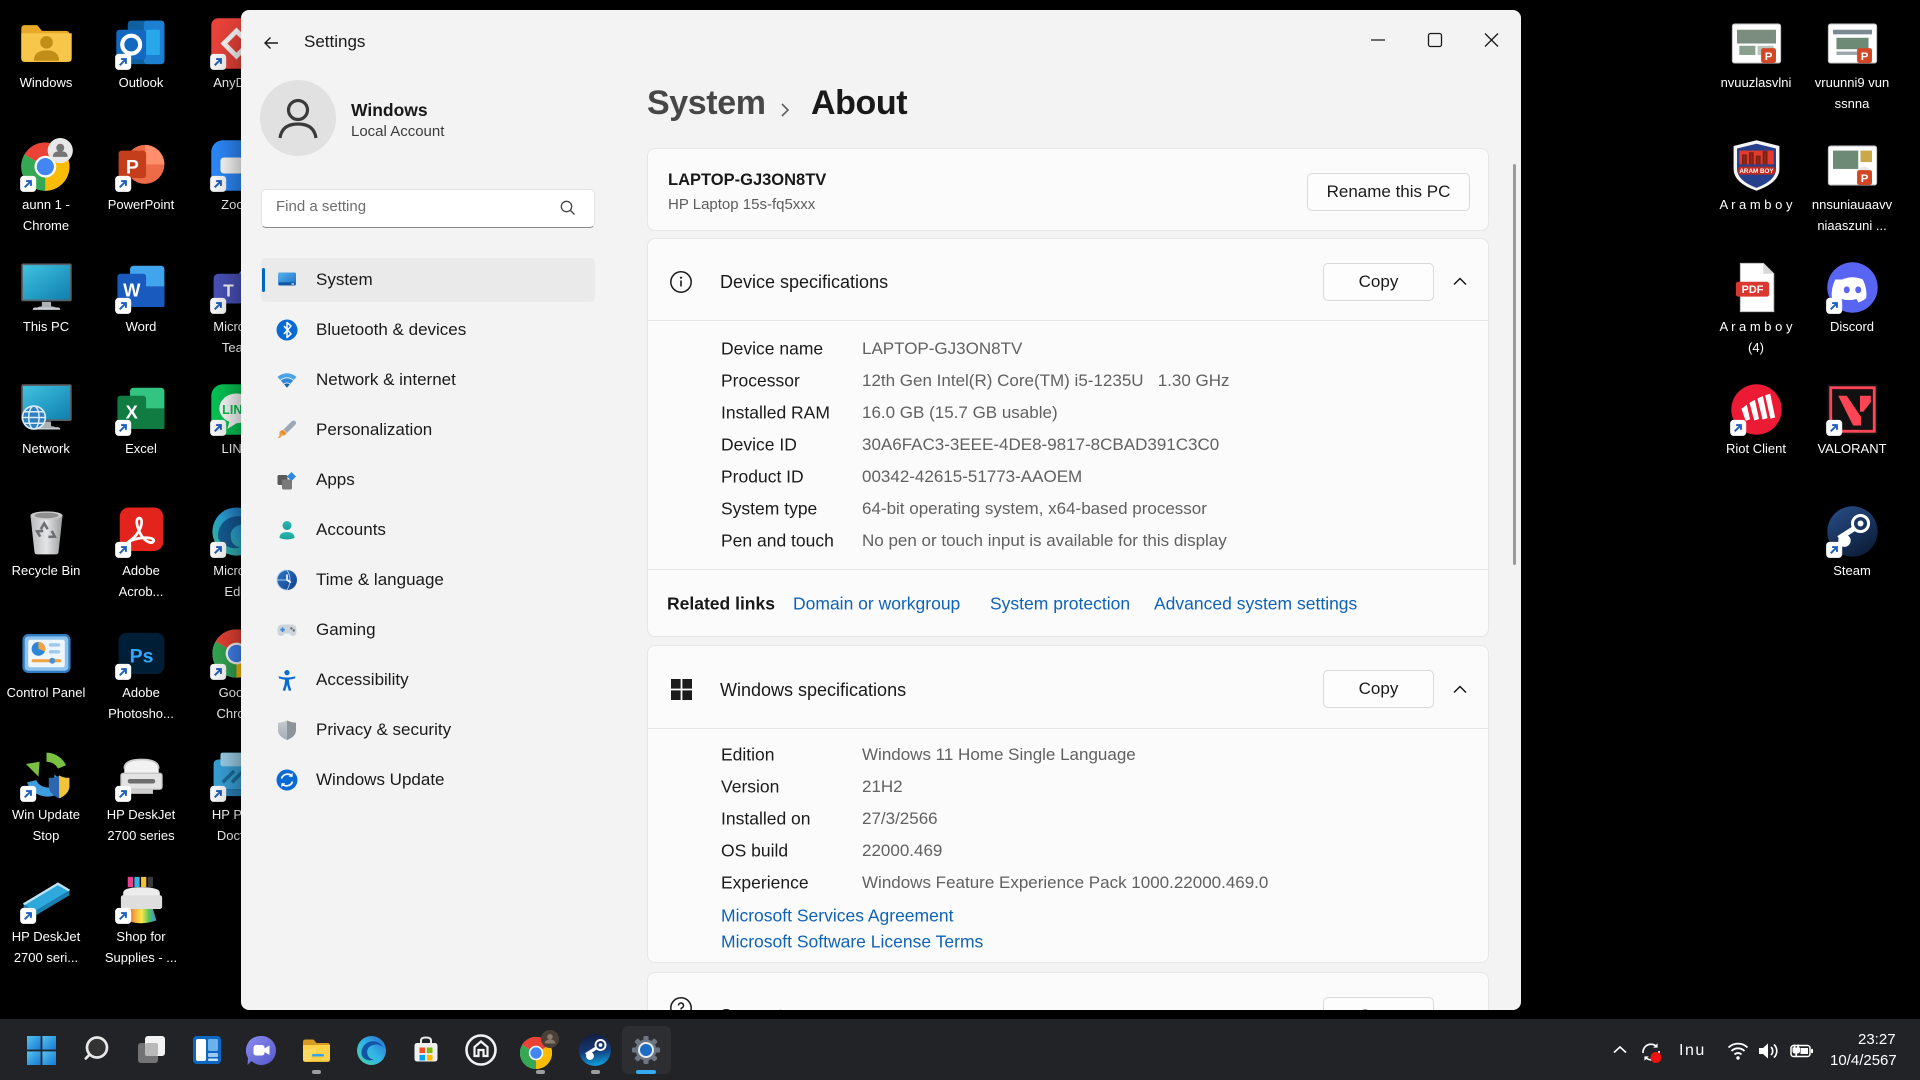 The height and width of the screenshot is (1080, 1920). What do you see at coordinates (132, 290) in the screenshot?
I see `svg-text: W` at bounding box center [132, 290].